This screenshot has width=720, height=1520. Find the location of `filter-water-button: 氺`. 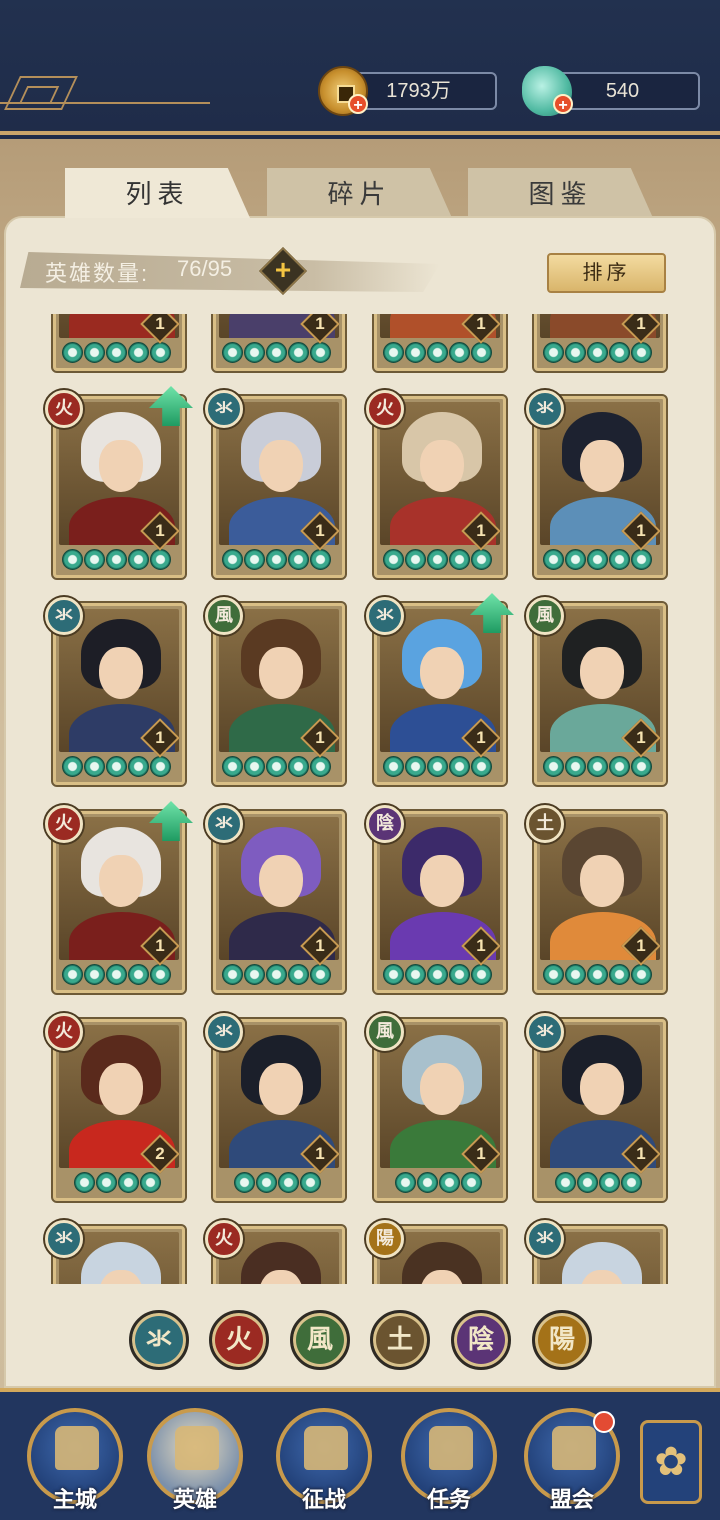

filter-water-button: 氺 is located at coordinates (159, 1340).